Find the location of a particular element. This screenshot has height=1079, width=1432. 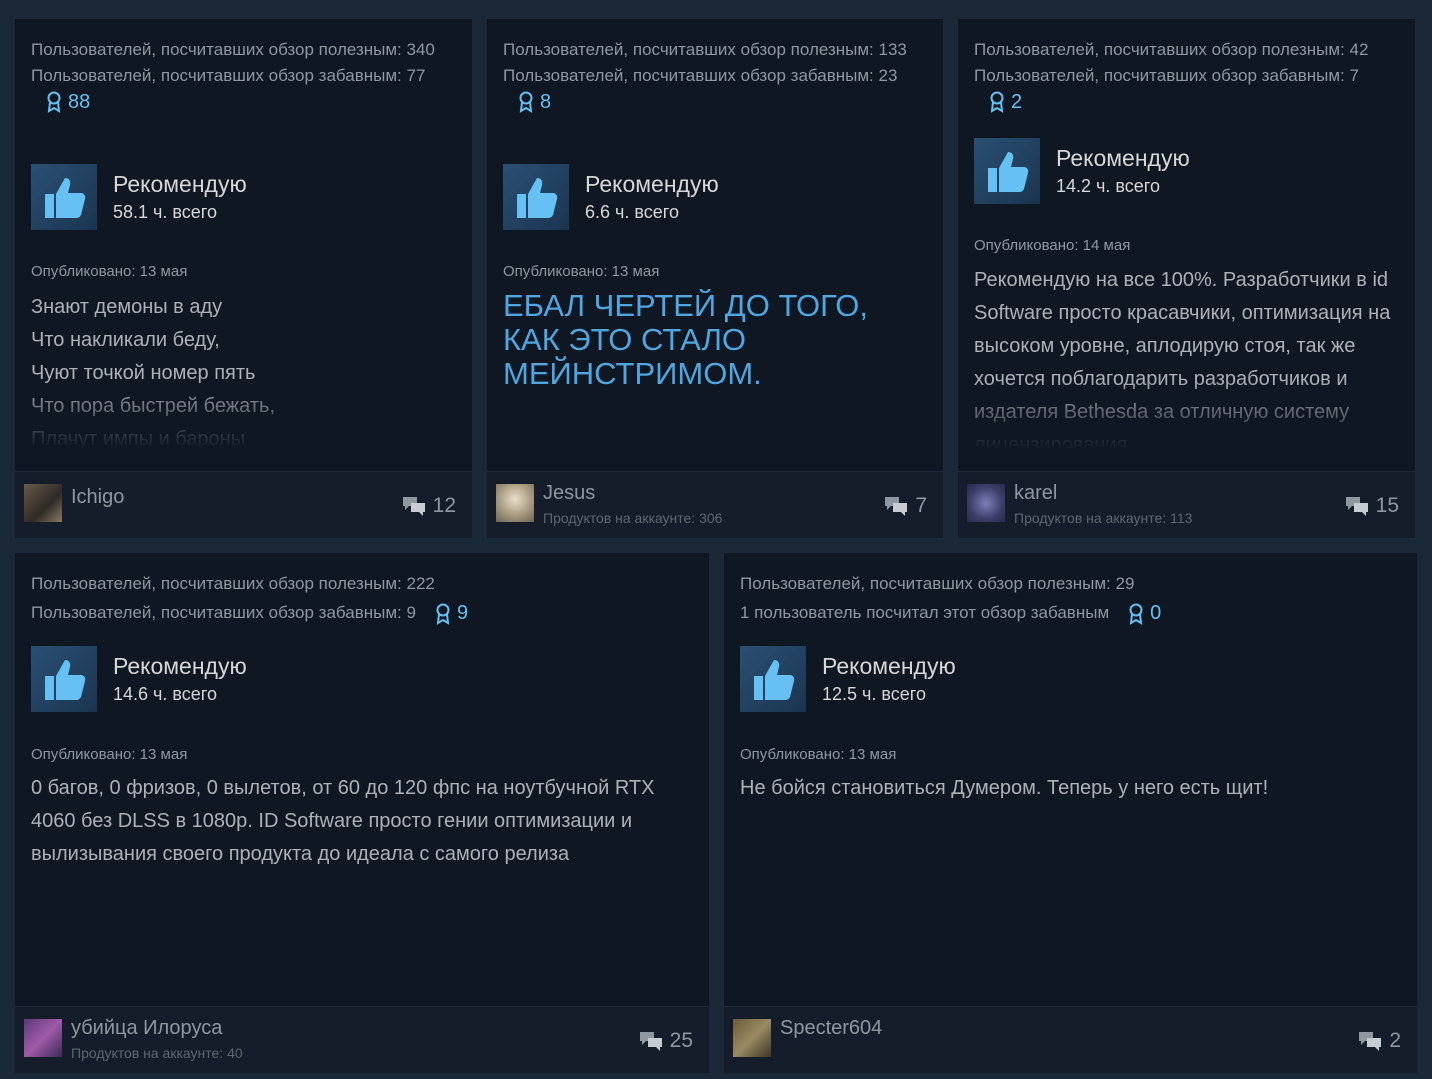

comments-count: 12 is located at coordinates (444, 505).